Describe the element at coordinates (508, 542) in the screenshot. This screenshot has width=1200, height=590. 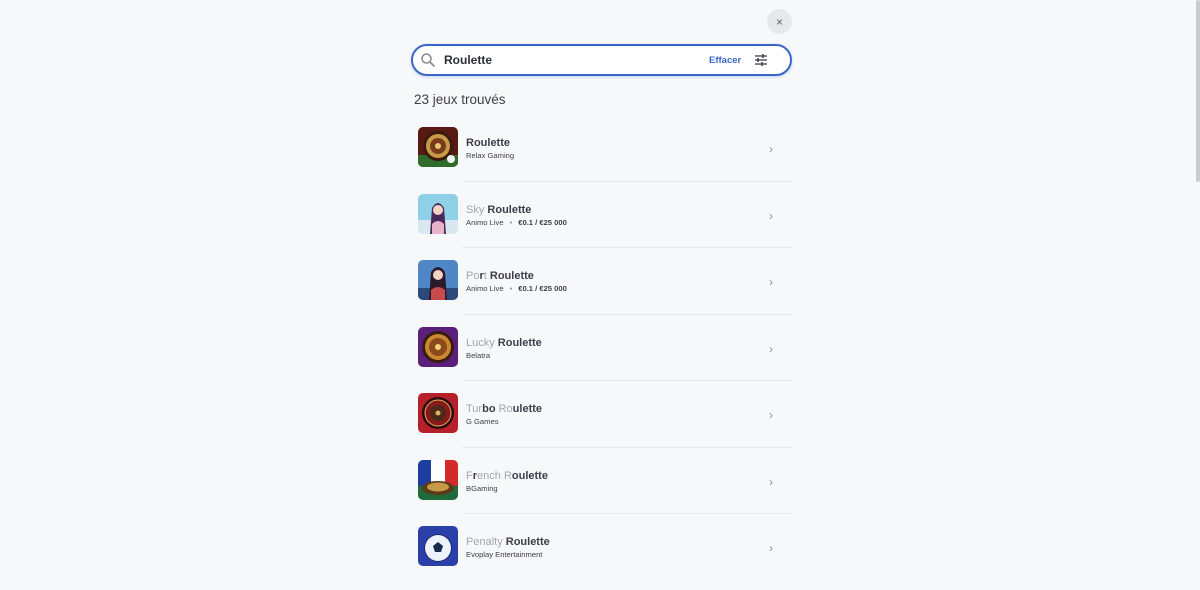
I see `game-title: Penalty Roulette` at that location.